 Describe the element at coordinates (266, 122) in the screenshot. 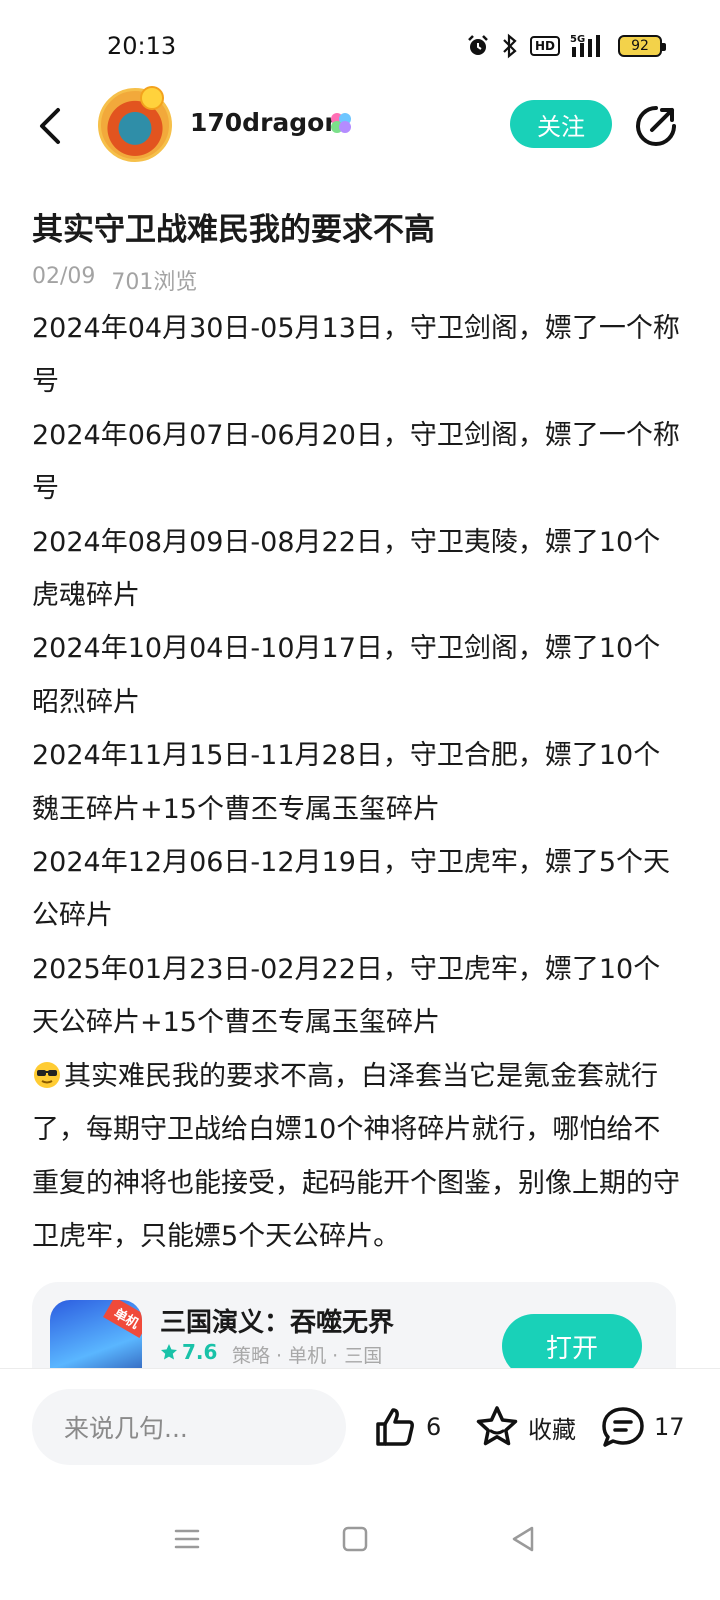

I see `username: 170dragon` at that location.